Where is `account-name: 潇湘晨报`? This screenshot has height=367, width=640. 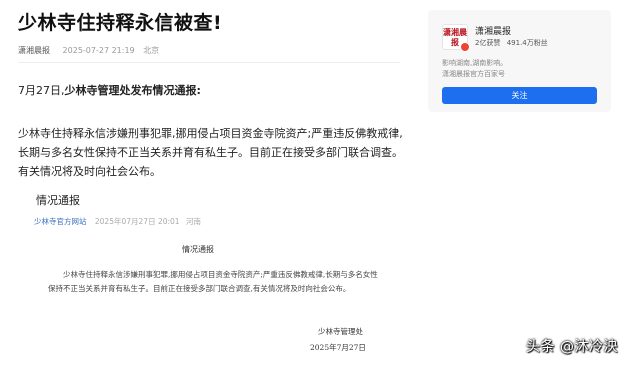 account-name: 潇湘晨报 is located at coordinates (493, 30).